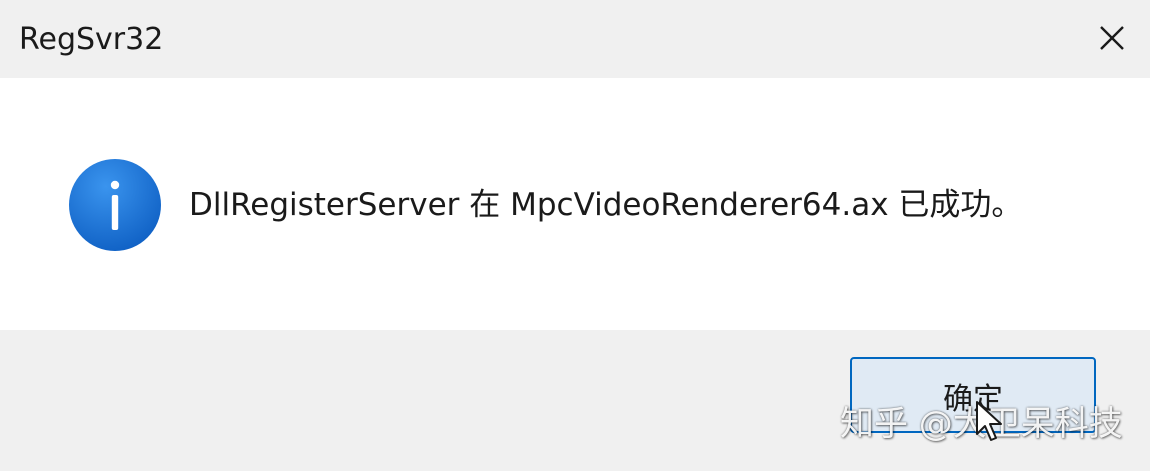 Image resolution: width=1150 pixels, height=471 pixels. I want to click on close-icon, so click(1112, 38).